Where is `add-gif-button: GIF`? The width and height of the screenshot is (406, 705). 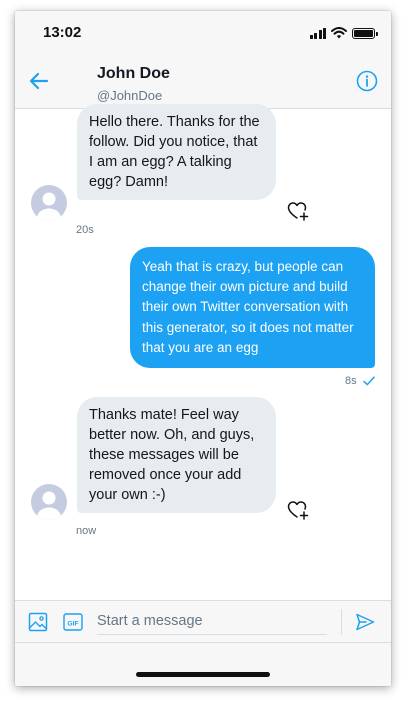
add-gif-button: GIF is located at coordinates (73, 622).